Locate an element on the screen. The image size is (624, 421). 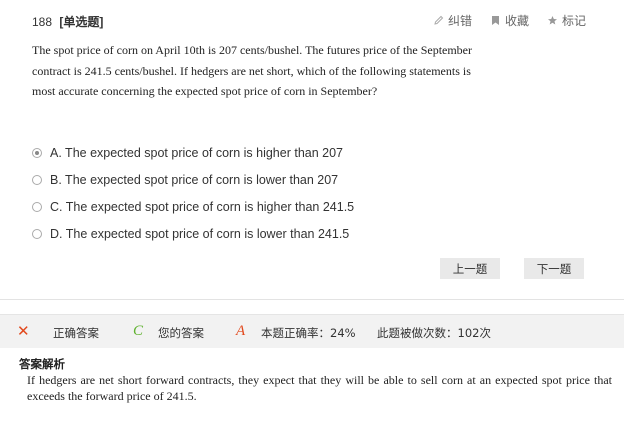
pencil-icon is located at coordinates (438, 20).